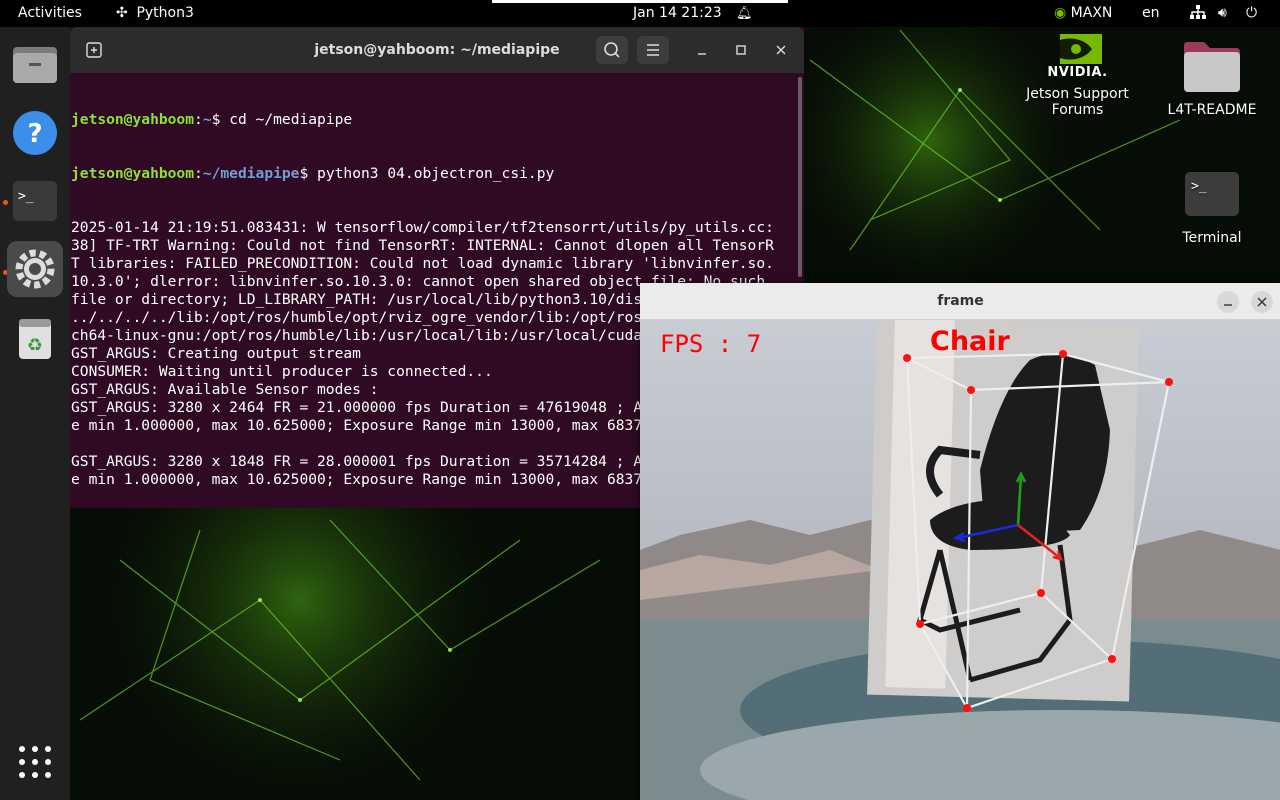  I want to click on maximize-button, so click(741, 50).